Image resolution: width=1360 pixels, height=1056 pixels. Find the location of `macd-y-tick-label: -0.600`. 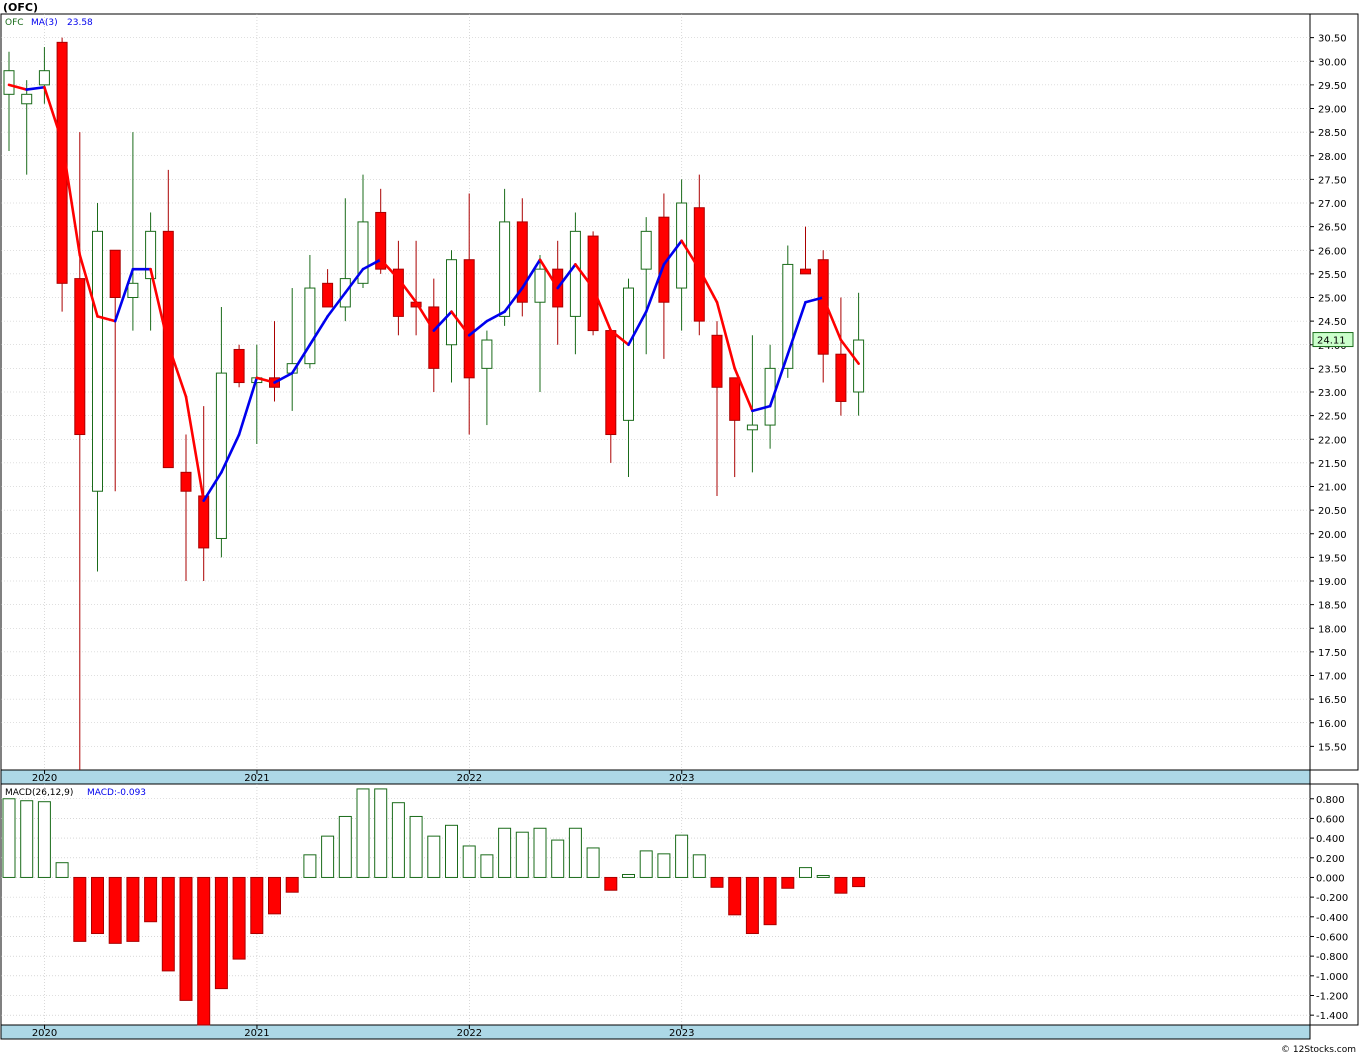

macd-y-tick-label: -0.600 is located at coordinates (1332, 937).